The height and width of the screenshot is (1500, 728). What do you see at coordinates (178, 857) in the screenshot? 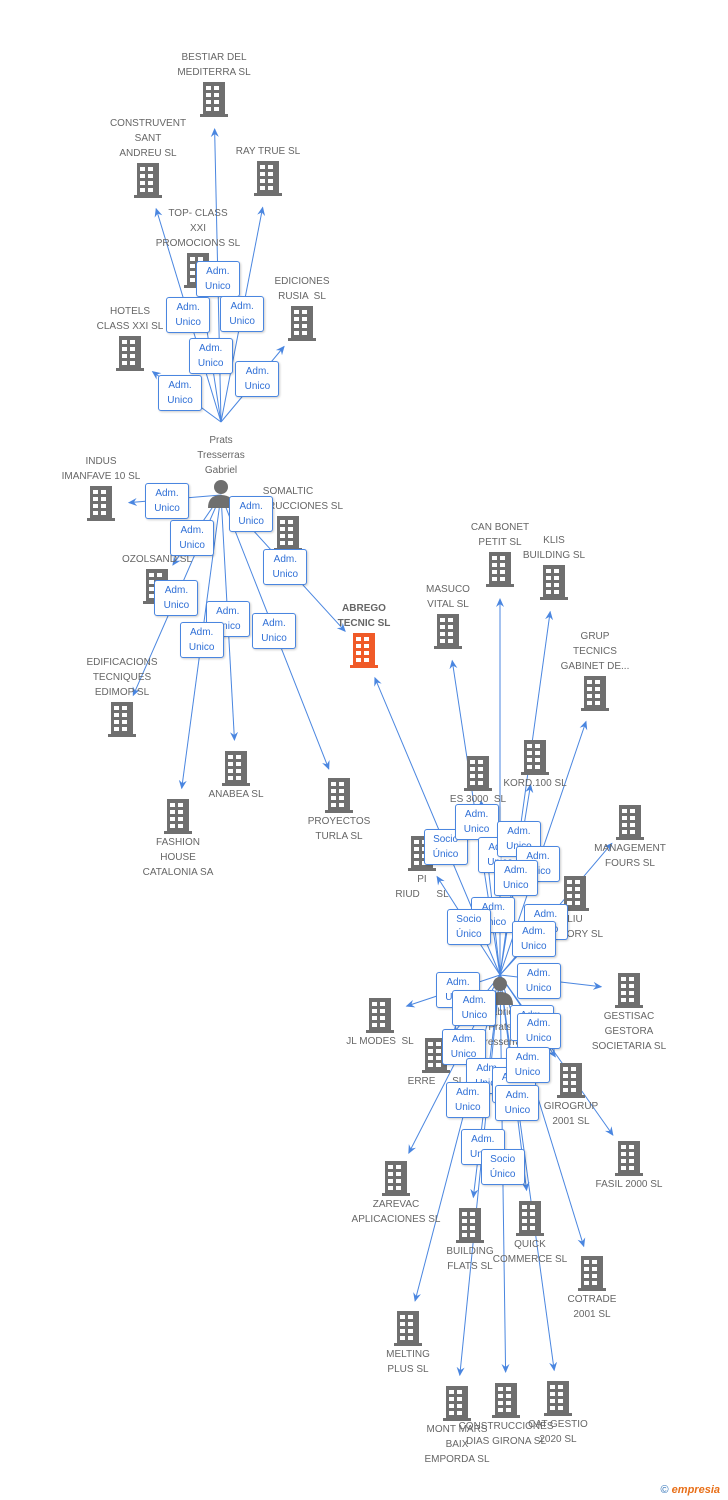
I see `node-label: FASHION HOUSE CATALONIA SA` at bounding box center [178, 857].